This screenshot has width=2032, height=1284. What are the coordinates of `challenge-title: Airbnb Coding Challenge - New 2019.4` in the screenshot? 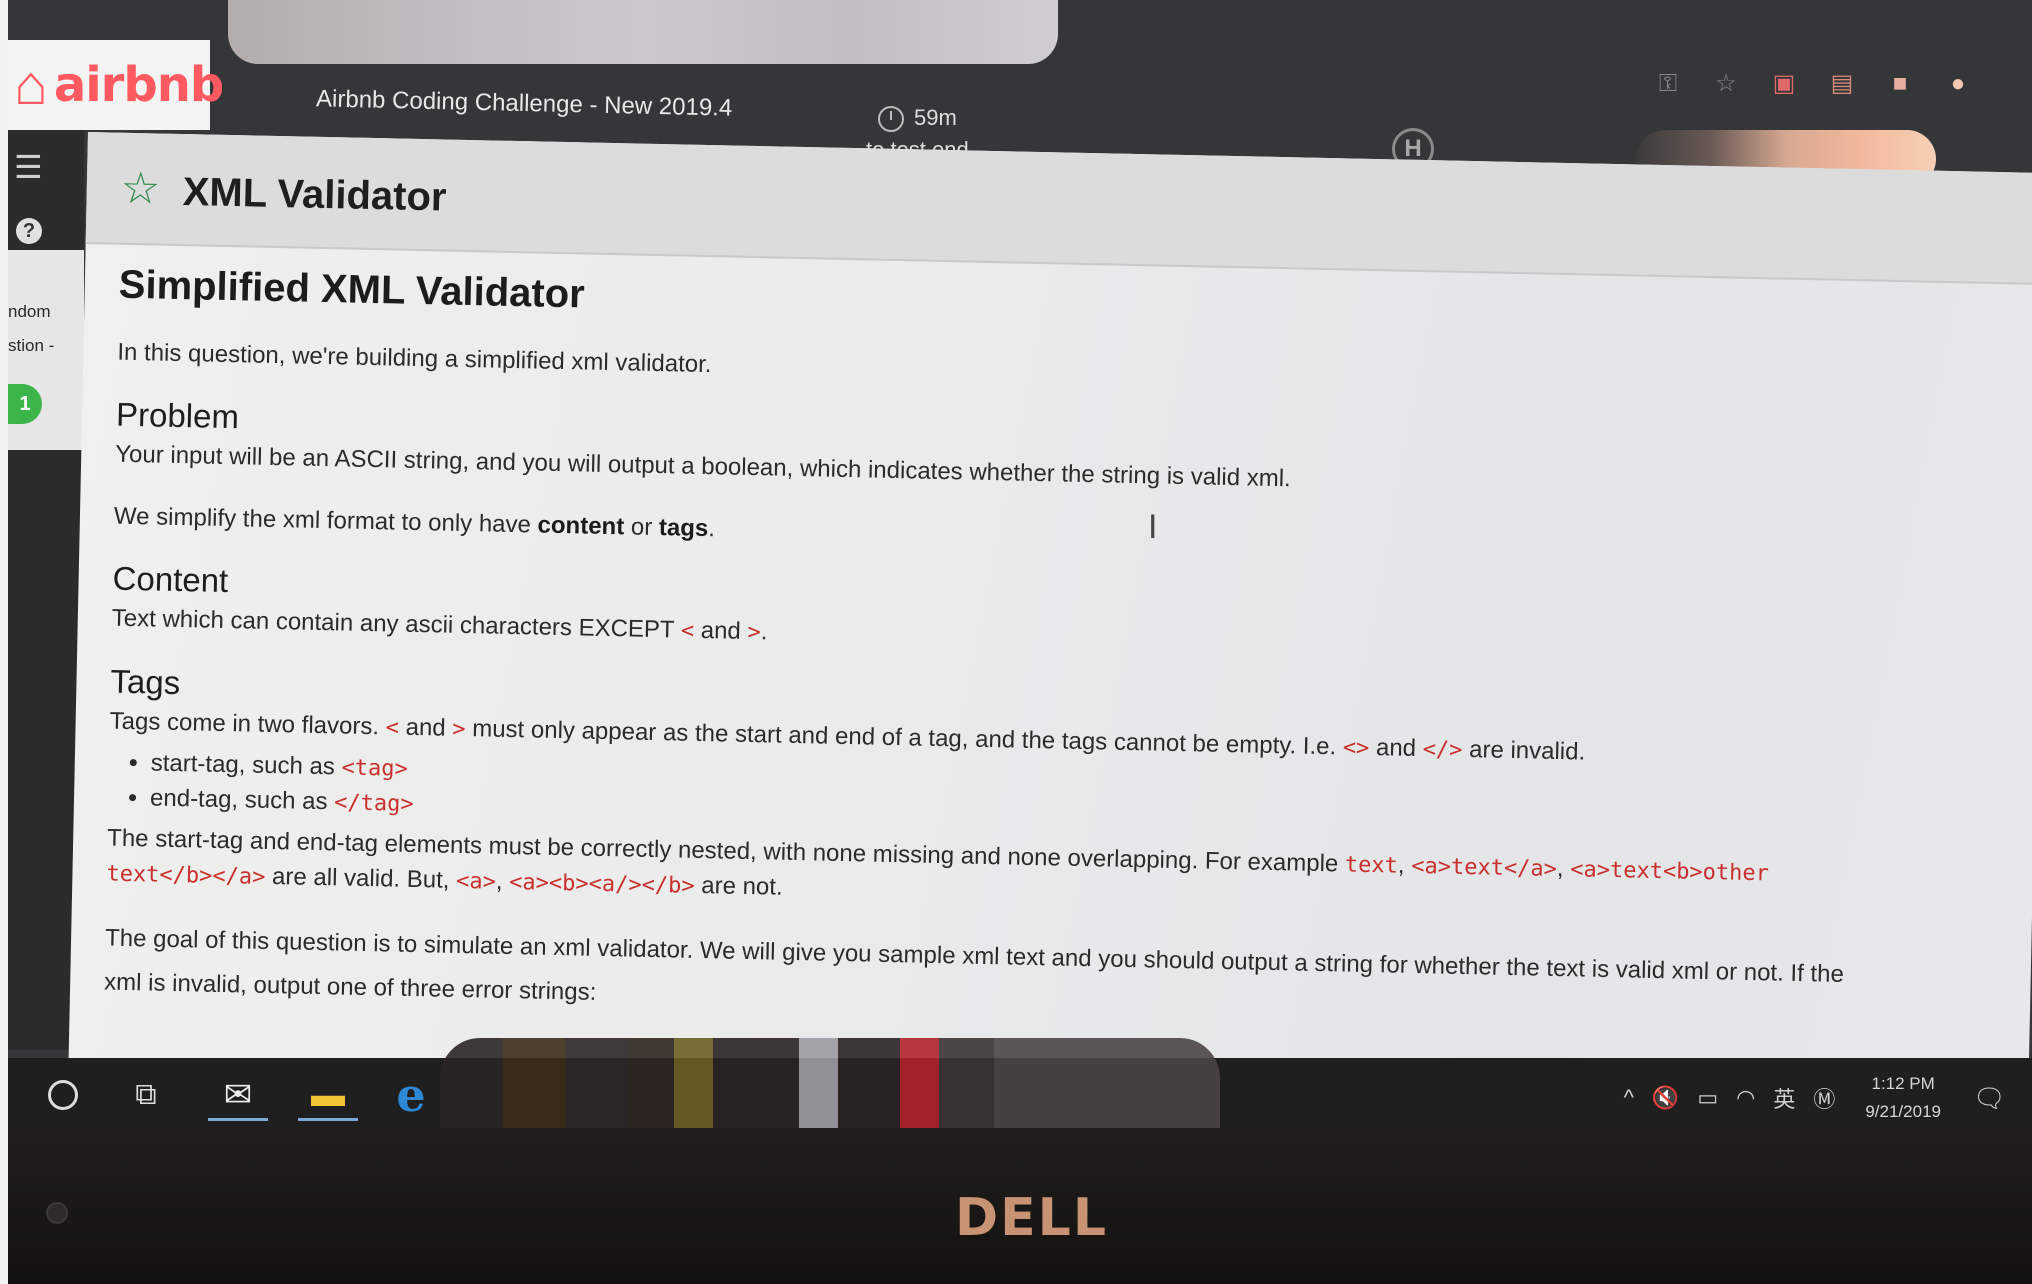 It's located at (524, 103).